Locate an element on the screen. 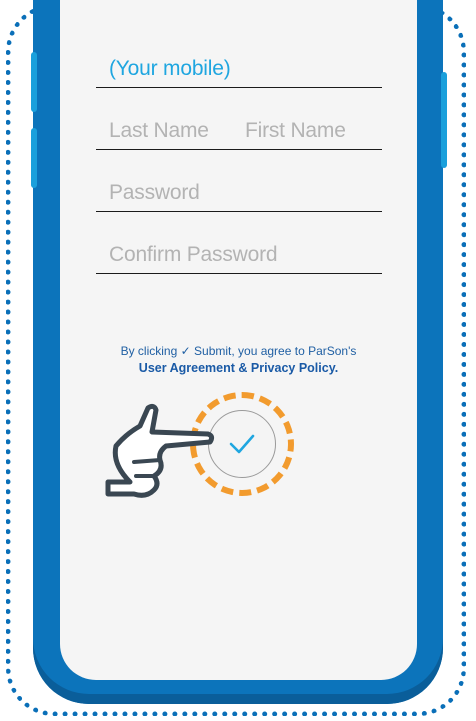 Image resolution: width=476 pixels, height=721 pixels. agreement-prefix: By clicking is located at coordinates (149, 351).